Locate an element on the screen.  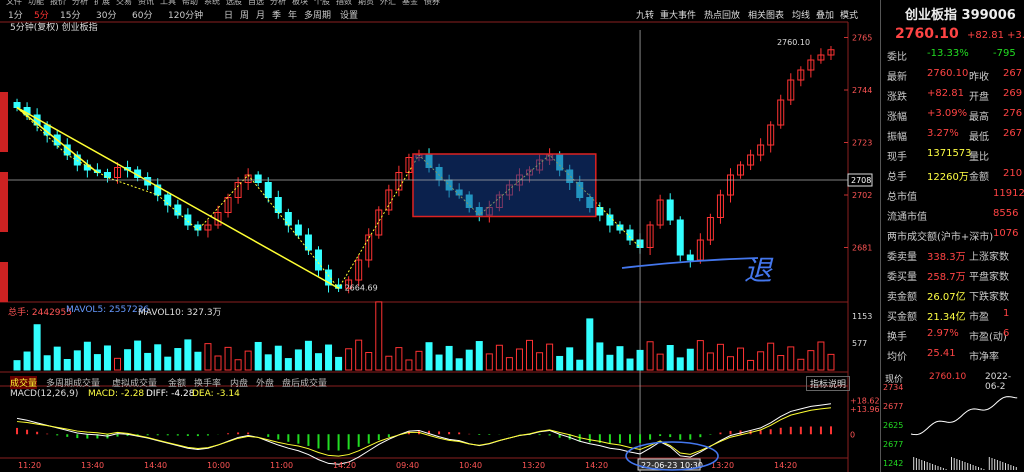
volume-mavol5-label: MAVOL5: 2557236 is located at coordinates (108, 310).